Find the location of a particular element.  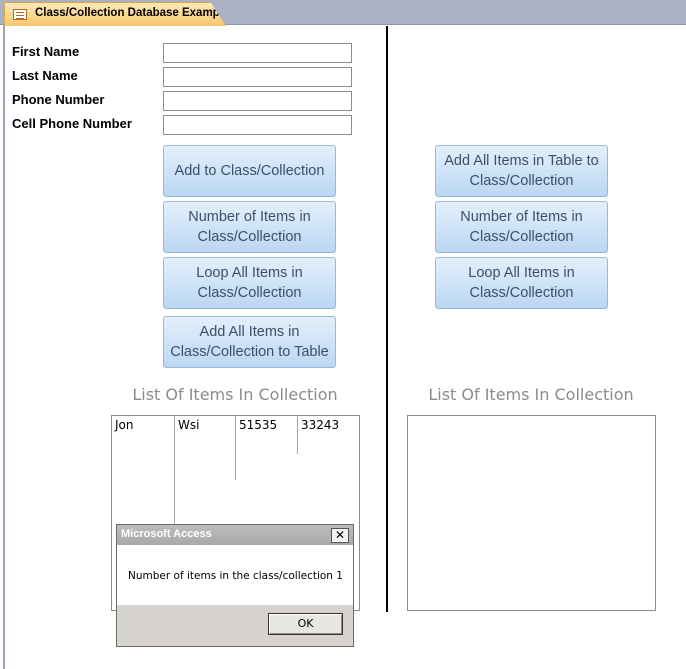

last-name-label: Last Name is located at coordinates (45, 75).